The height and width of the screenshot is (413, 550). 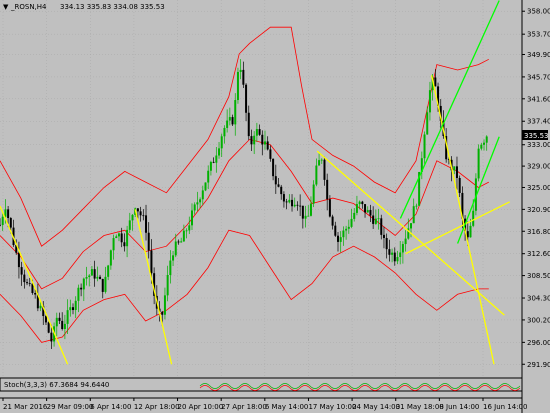 What do you see at coordinates (6, 7) in the screenshot?
I see `corner-arrow-icon: ▼` at bounding box center [6, 7].